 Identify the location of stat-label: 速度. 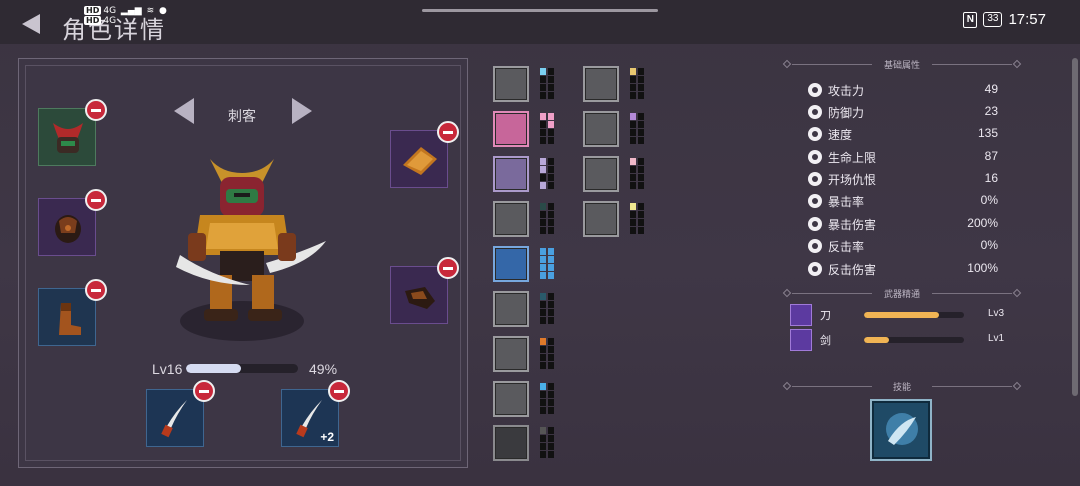
(840, 135).